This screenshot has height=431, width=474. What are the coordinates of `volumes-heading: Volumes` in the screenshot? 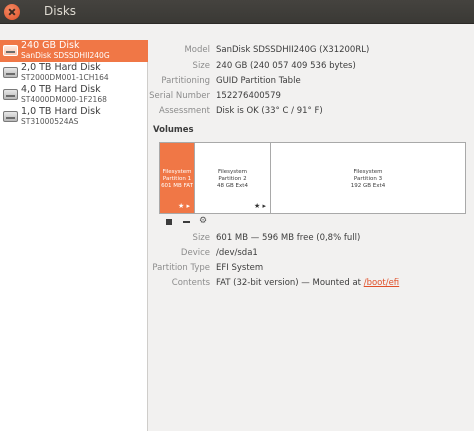 It's located at (173, 130).